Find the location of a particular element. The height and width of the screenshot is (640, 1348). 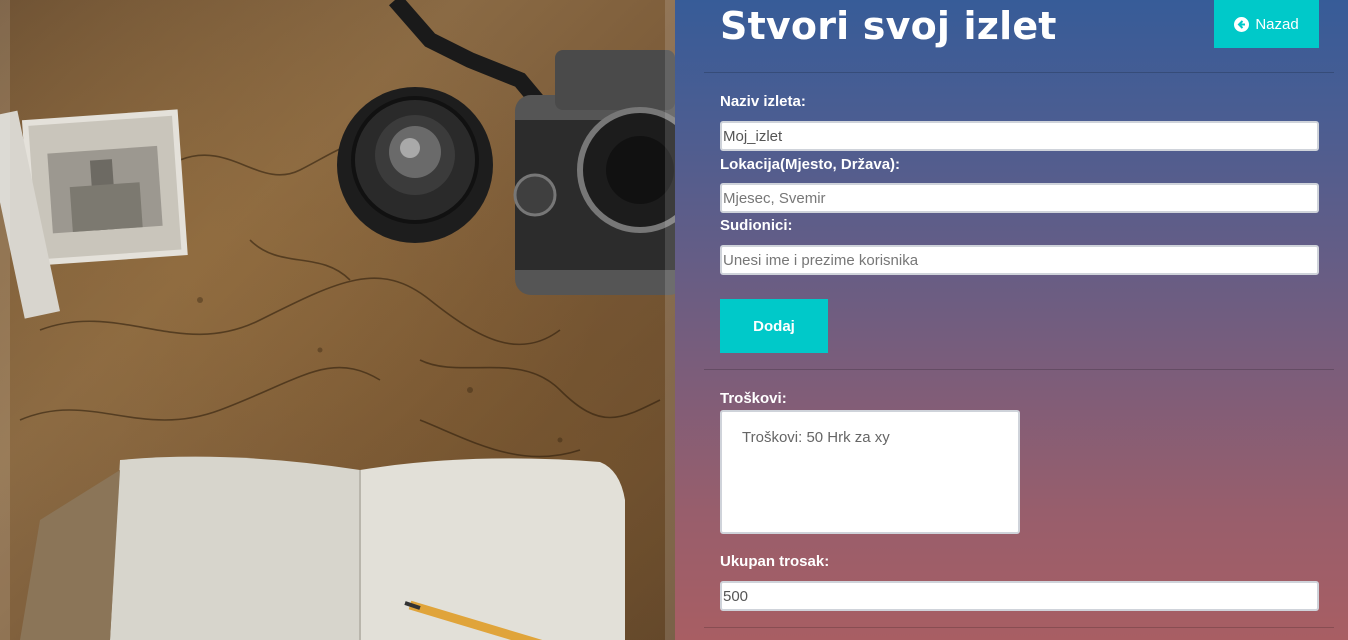

participants-input is located at coordinates (1019, 260).